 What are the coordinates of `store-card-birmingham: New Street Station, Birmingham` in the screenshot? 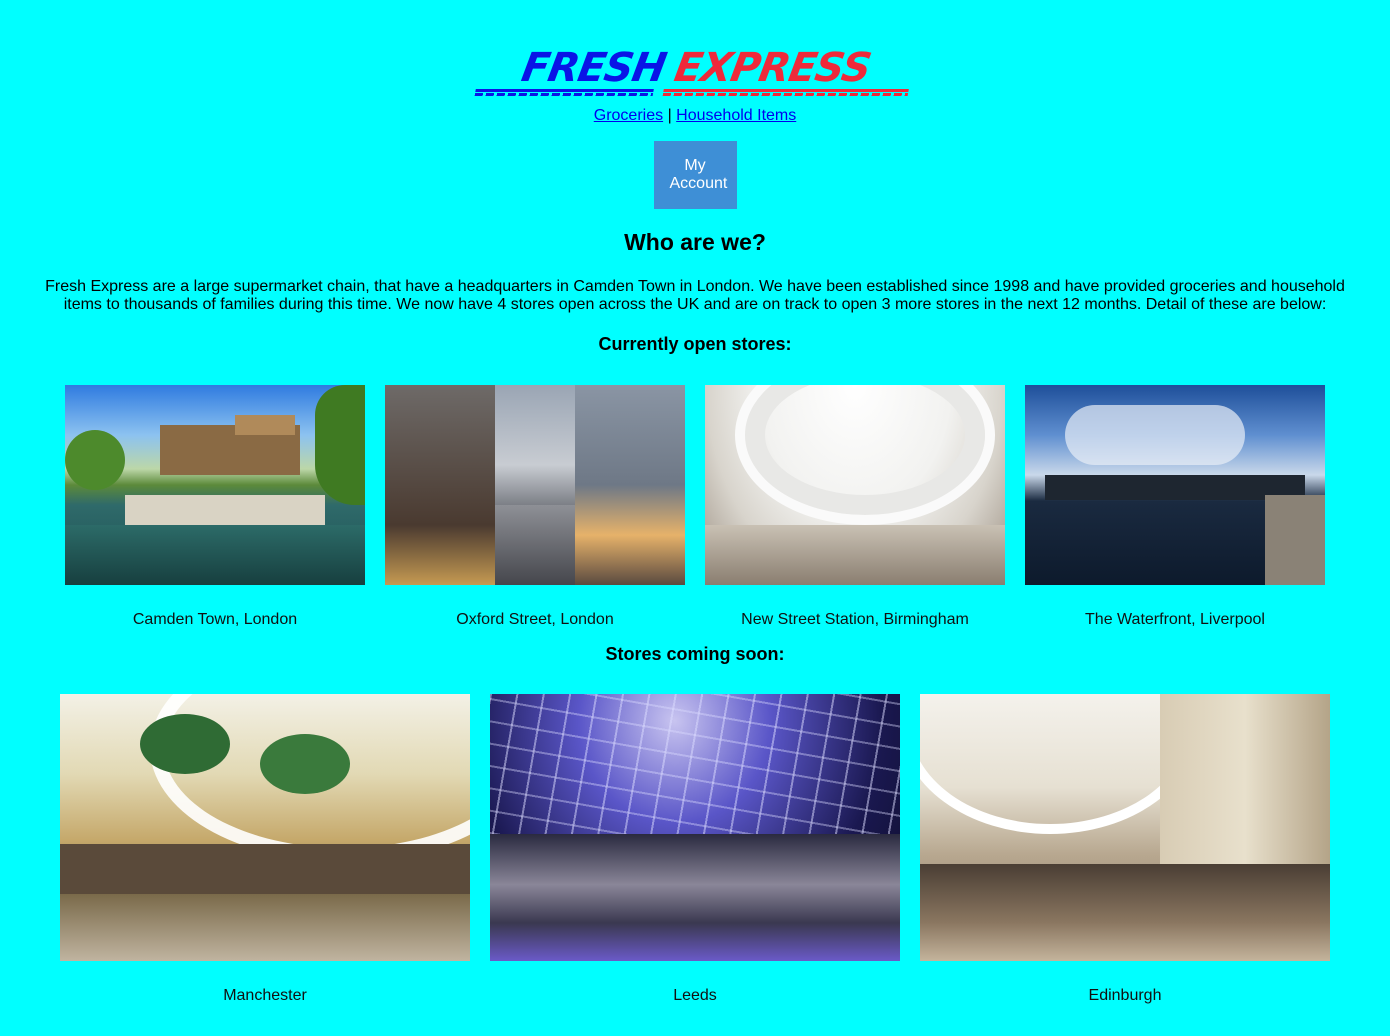 It's located at (855, 507).